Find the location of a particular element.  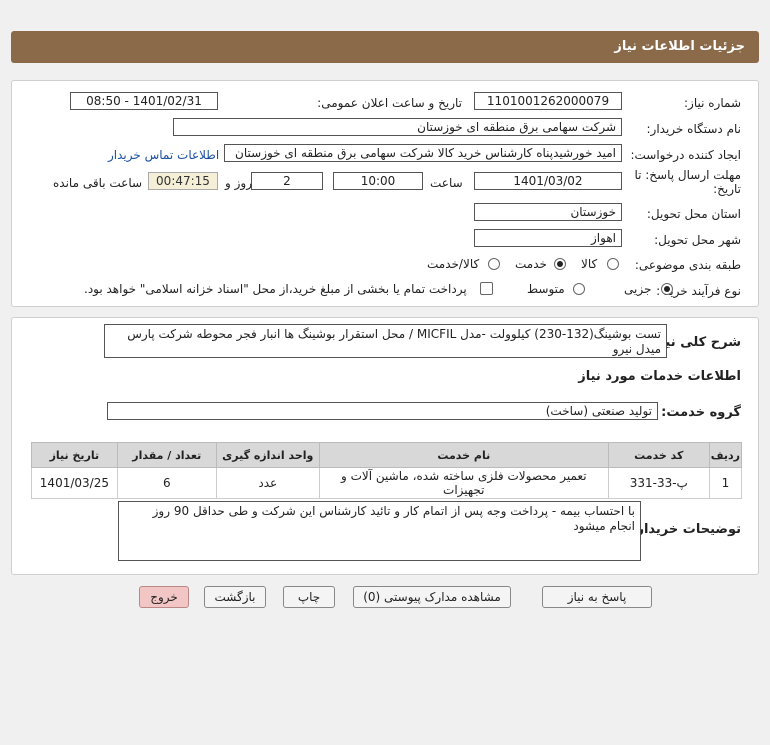

category-radio-service is located at coordinates (560, 264).